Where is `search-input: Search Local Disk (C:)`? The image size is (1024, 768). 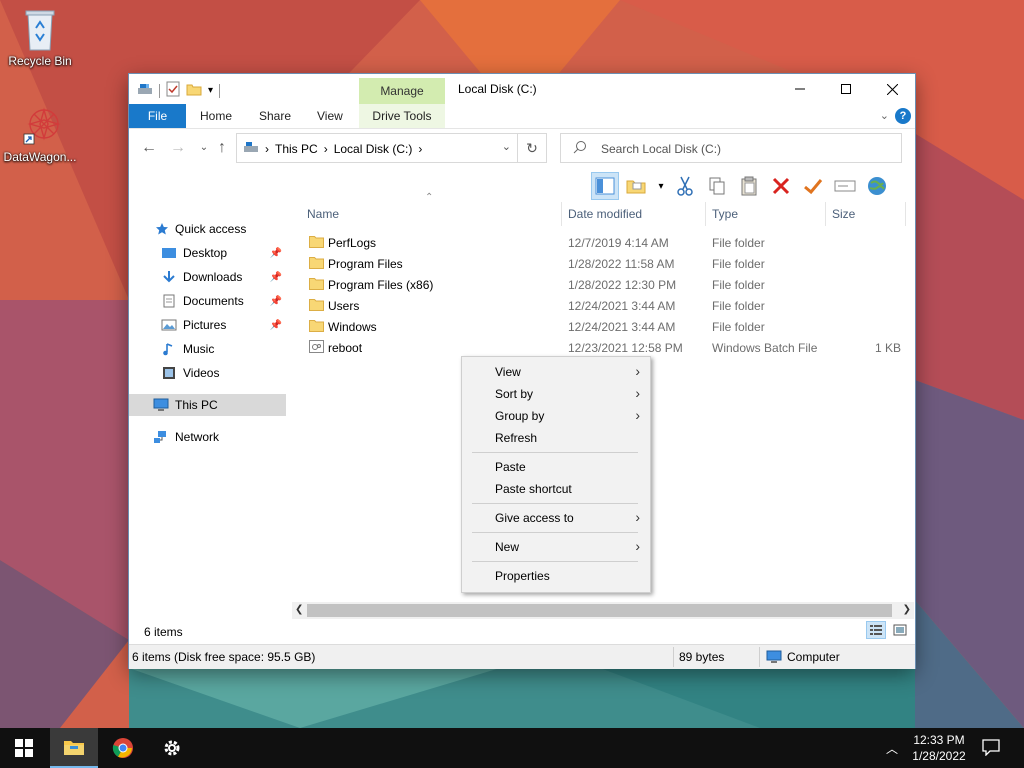 search-input: Search Local Disk (C:) is located at coordinates (731, 148).